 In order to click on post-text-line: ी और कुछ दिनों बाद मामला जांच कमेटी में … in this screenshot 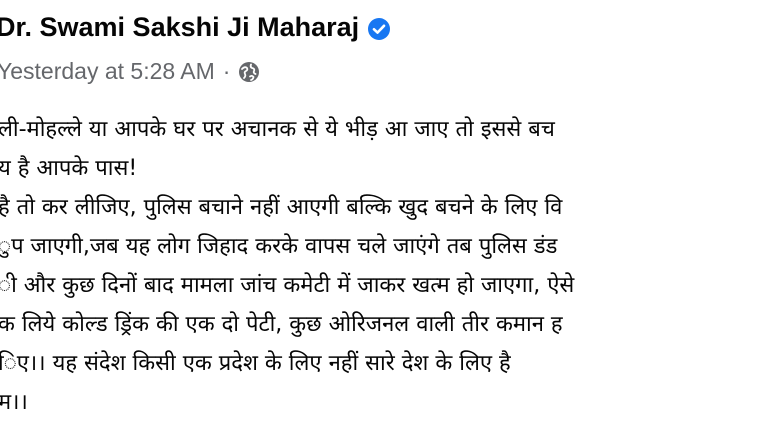, I will do `click(287, 285)`.